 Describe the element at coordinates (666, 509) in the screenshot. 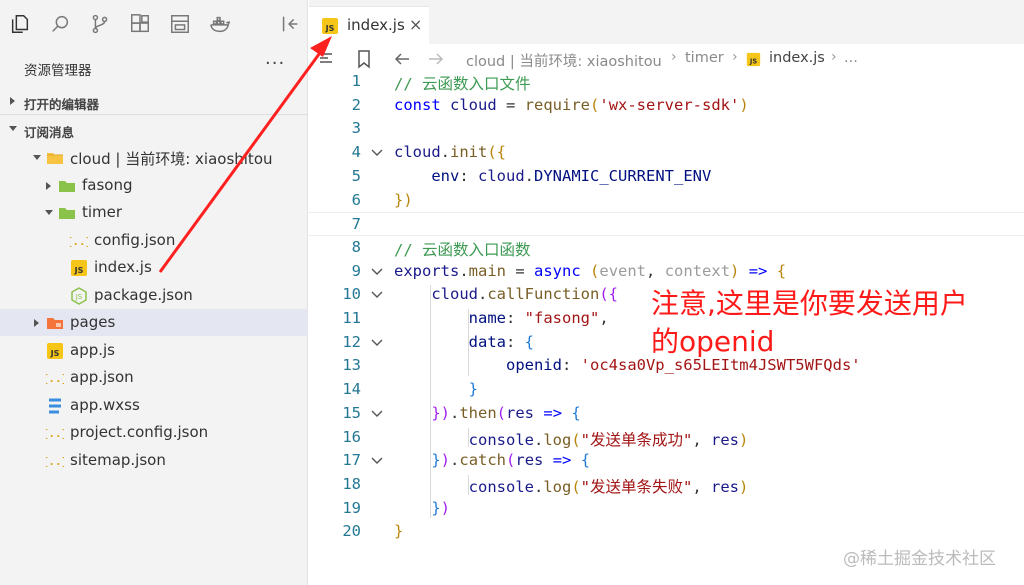

I see `code-line: 19 })` at that location.